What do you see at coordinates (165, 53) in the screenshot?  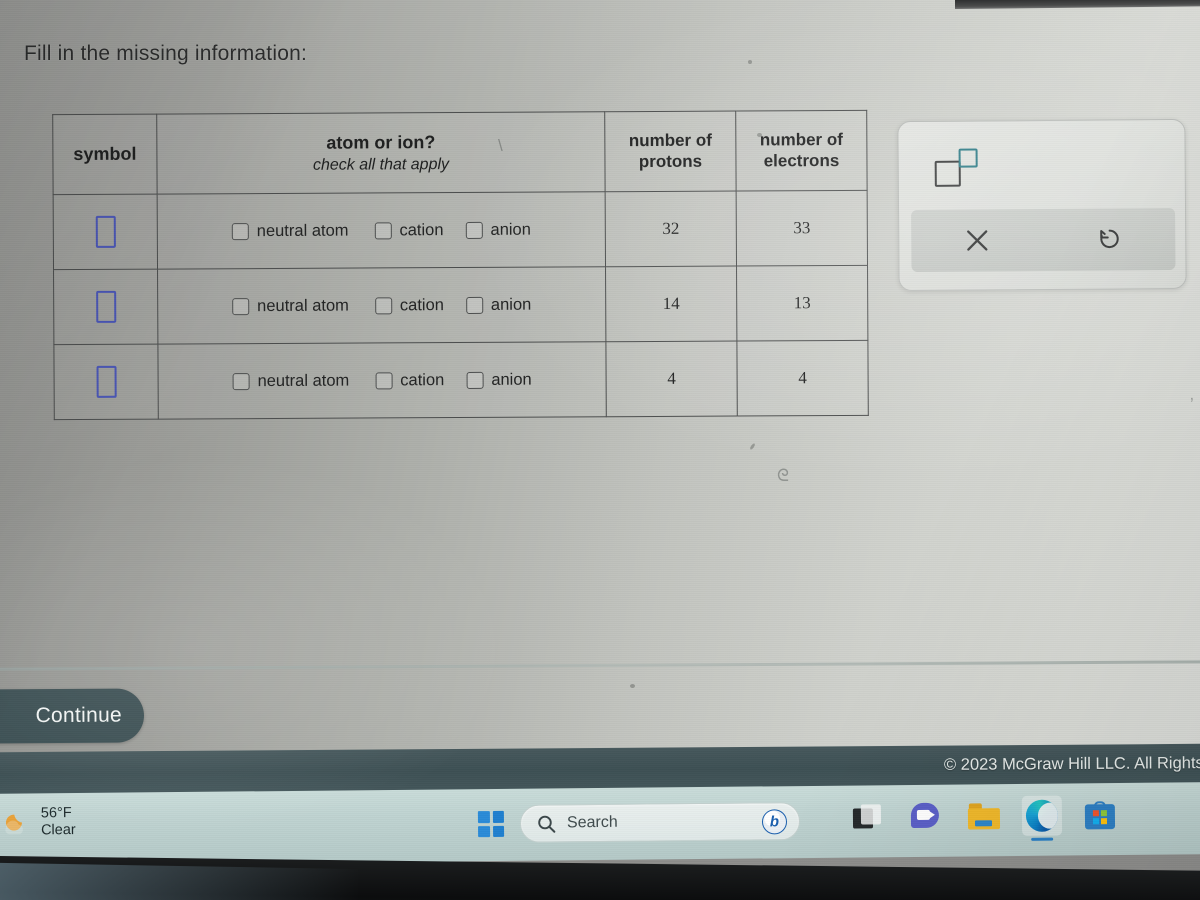 I see `page-title: Fill in the missing information:` at bounding box center [165, 53].